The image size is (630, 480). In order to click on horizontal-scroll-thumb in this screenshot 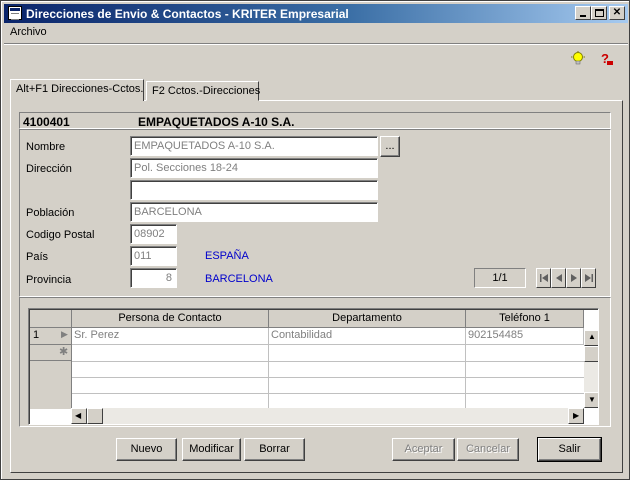, I will do `click(95, 416)`.